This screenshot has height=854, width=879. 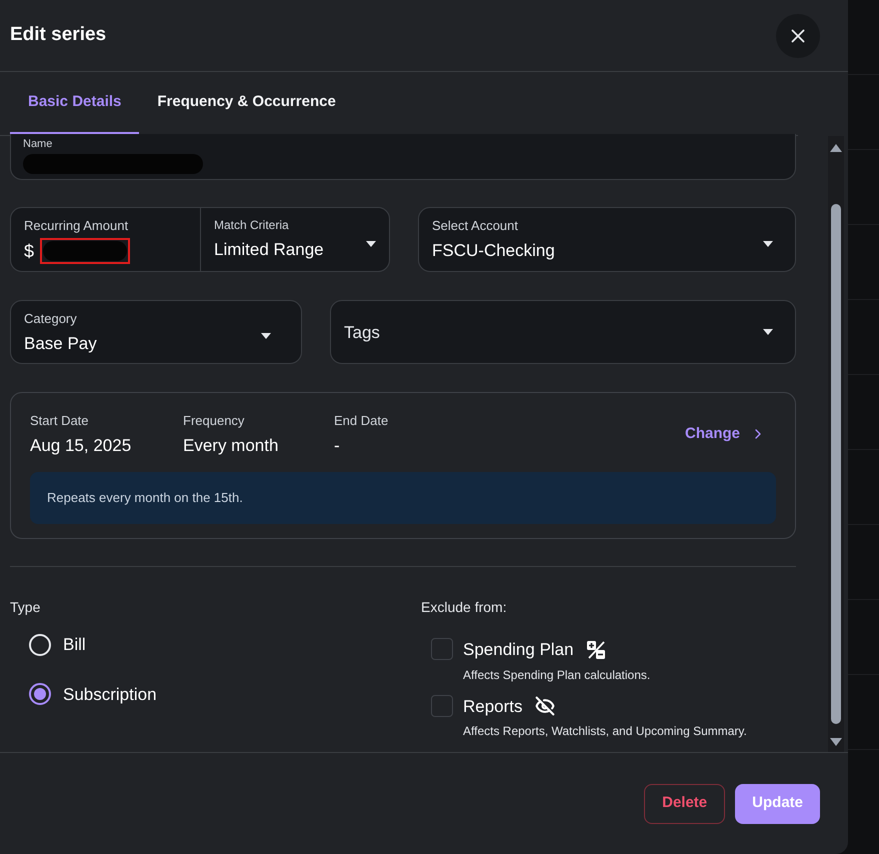 What do you see at coordinates (798, 36) in the screenshot?
I see `close-button` at bounding box center [798, 36].